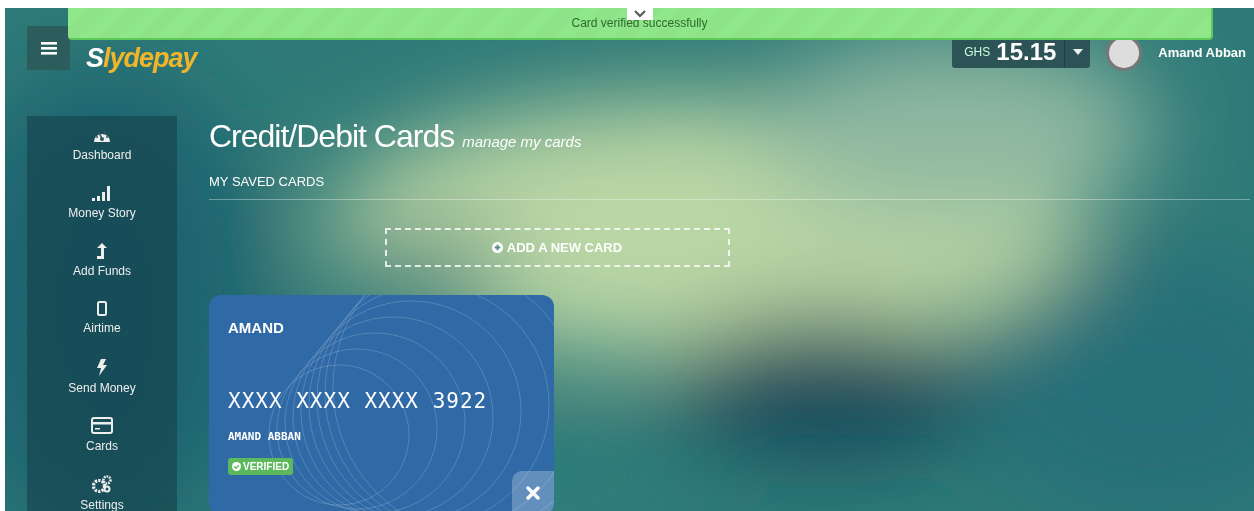 The height and width of the screenshot is (511, 1254). I want to click on card-label: AMAND, so click(256, 328).